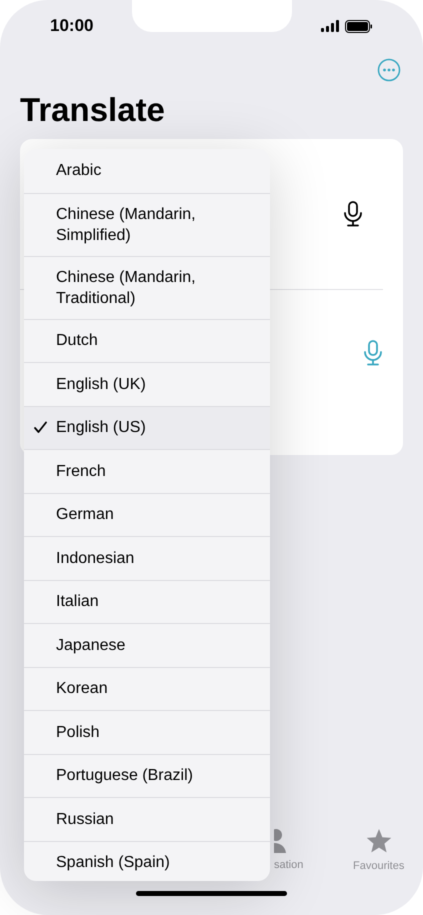  Describe the element at coordinates (147, 558) in the screenshot. I see `menu-item: Indonesian` at that location.